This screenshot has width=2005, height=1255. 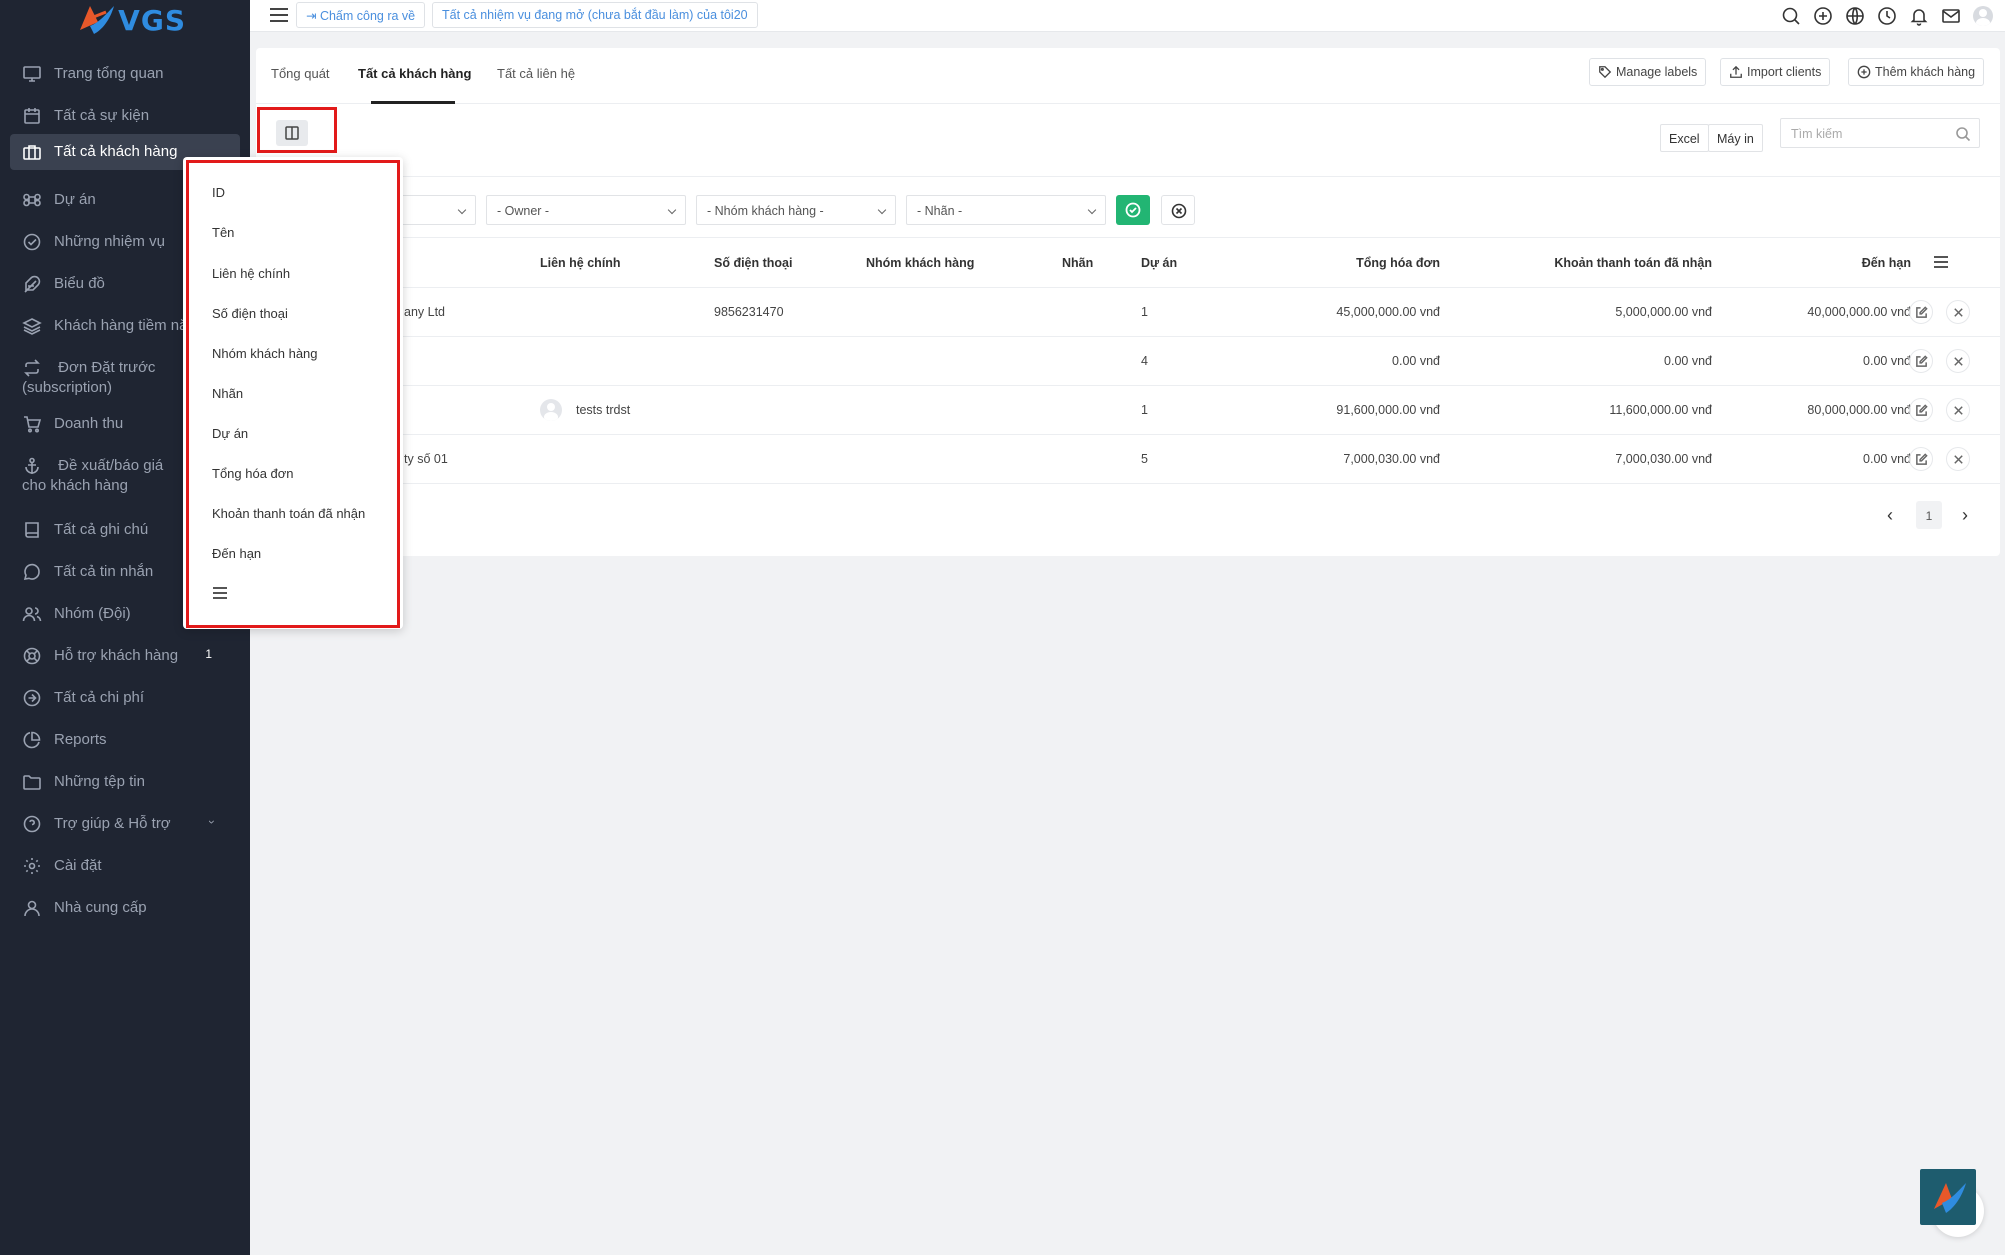 What do you see at coordinates (1380, 263) in the screenshot?
I see `column-header-total-invoiced: Tổng hóa đơn` at bounding box center [1380, 263].